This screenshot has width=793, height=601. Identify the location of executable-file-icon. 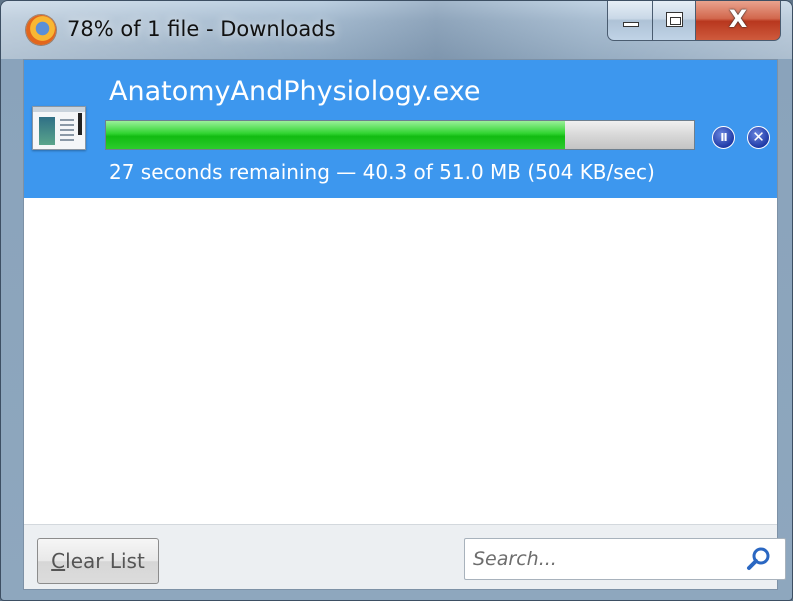
(59, 128).